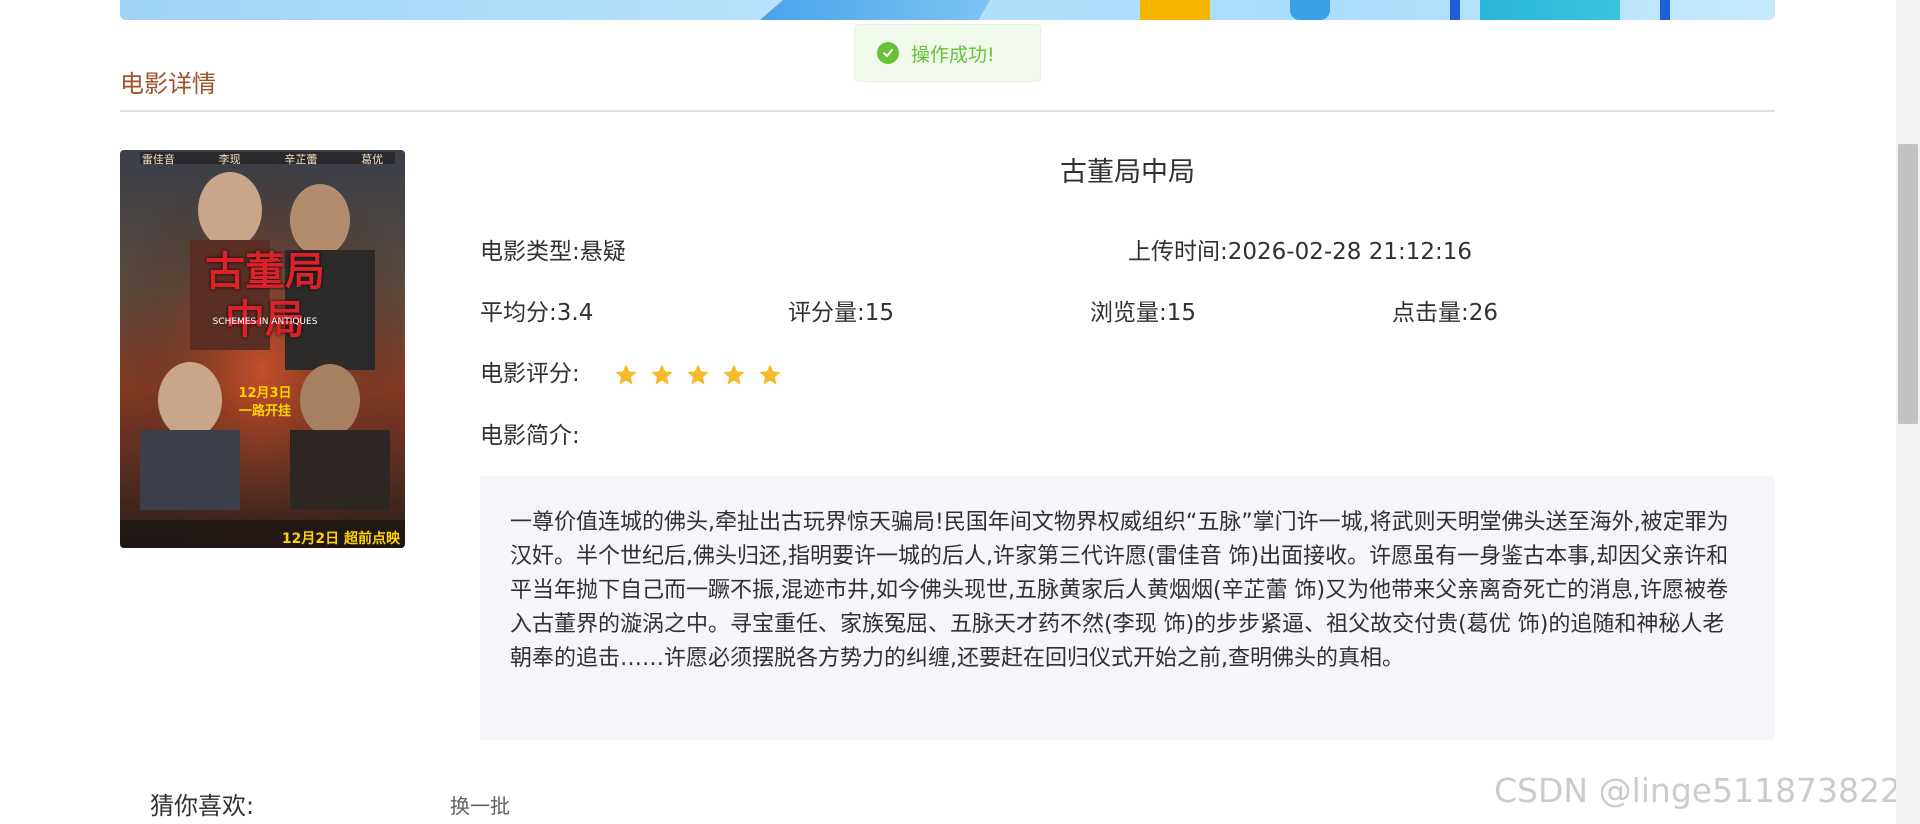 The height and width of the screenshot is (824, 1920). Describe the element at coordinates (1430, 313) in the screenshot. I see `click-count-label: 点击量:` at that location.